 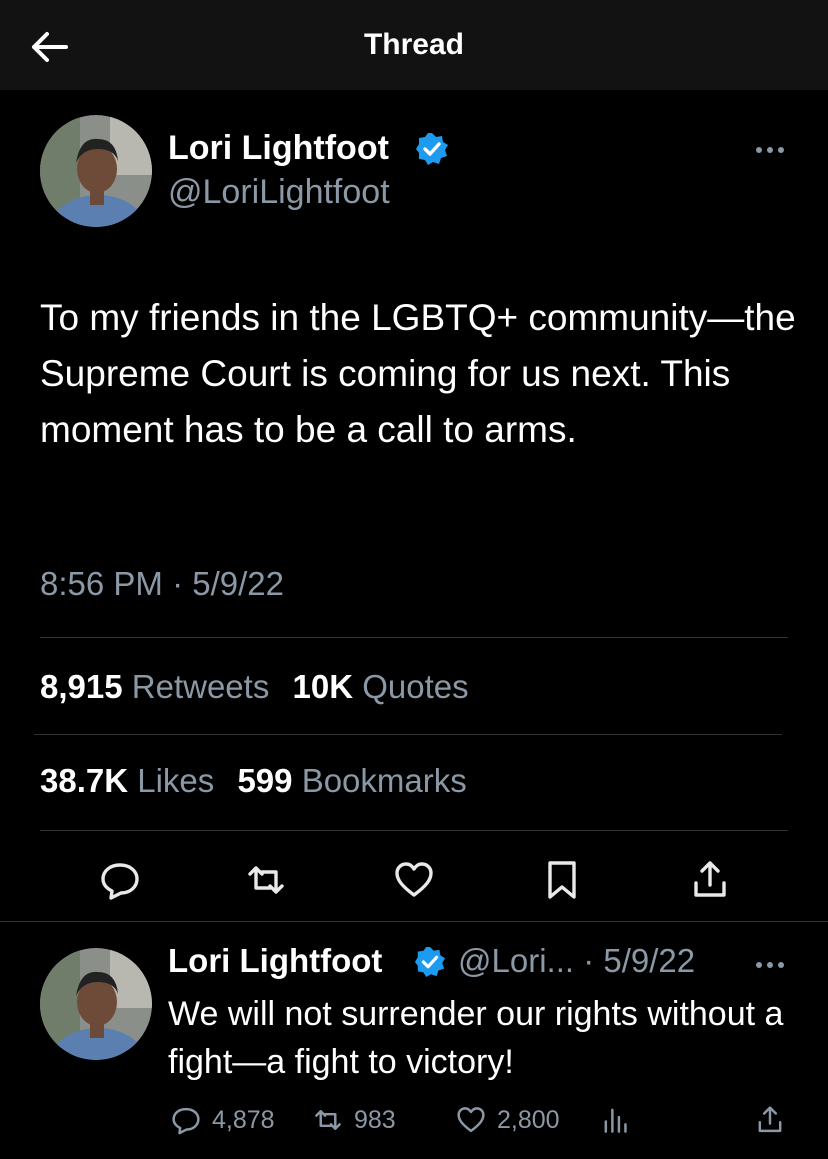 What do you see at coordinates (265, 780) in the screenshot?
I see `bookmarks-count: 599` at bounding box center [265, 780].